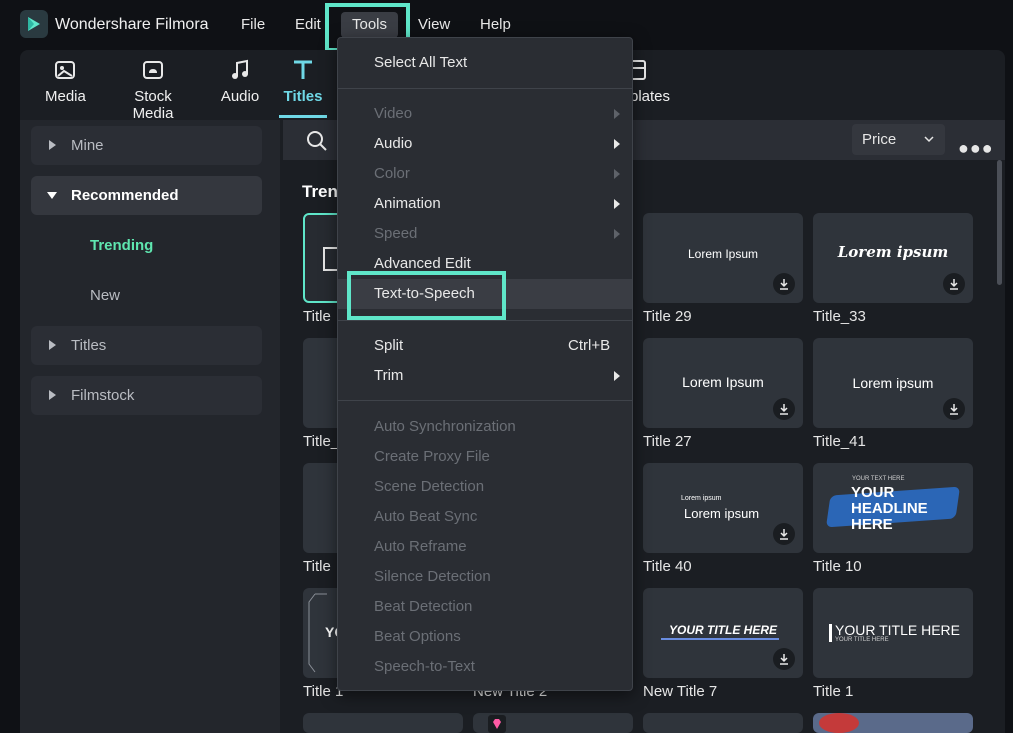 The image size is (1013, 733). I want to click on card-label: Title 40, so click(667, 566).